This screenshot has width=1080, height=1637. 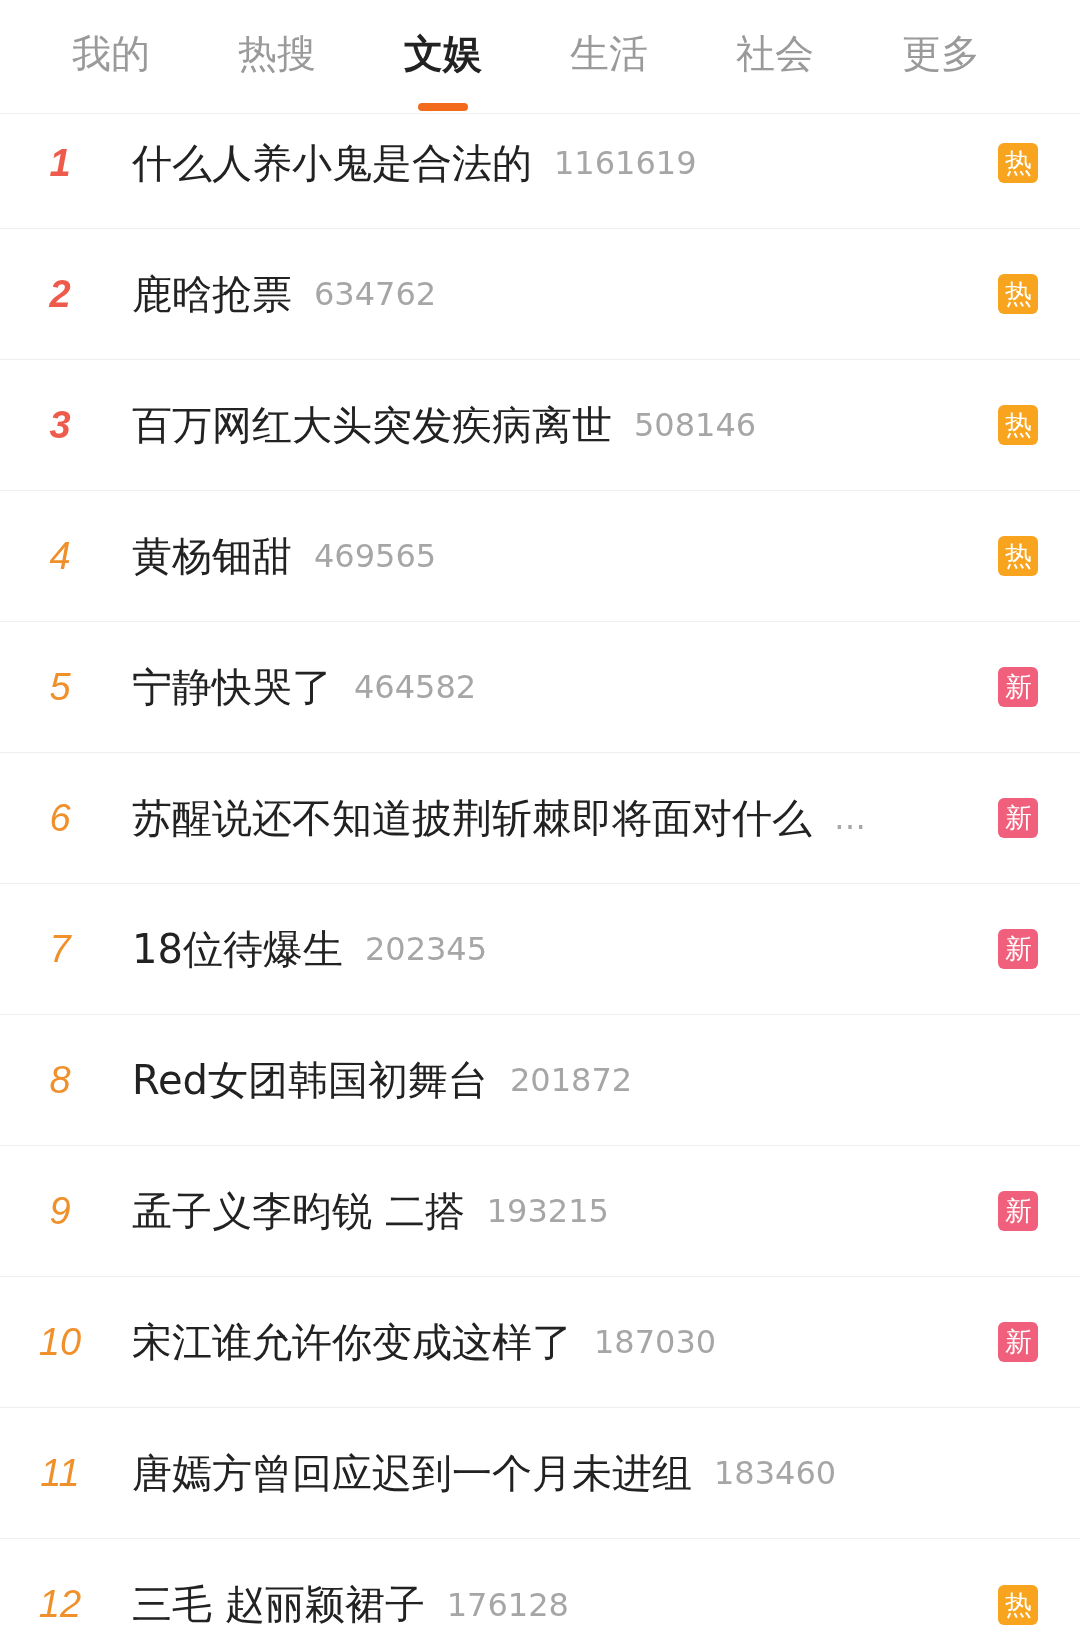 I want to click on list-row: 8 Red女团韩国初舞台 201872, so click(x=540, y=1080).